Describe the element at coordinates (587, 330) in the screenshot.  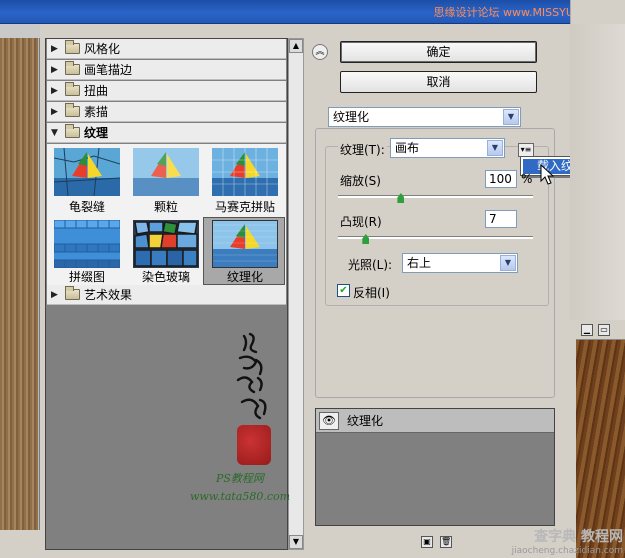
I see `minimize-icon: ▁` at that location.